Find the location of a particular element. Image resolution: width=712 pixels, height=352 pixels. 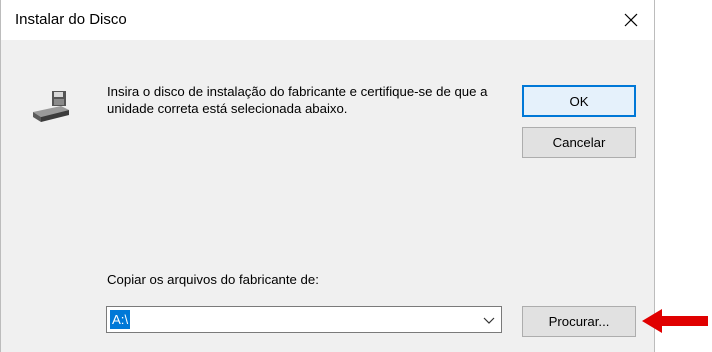

ok-button: OK is located at coordinates (579, 101).